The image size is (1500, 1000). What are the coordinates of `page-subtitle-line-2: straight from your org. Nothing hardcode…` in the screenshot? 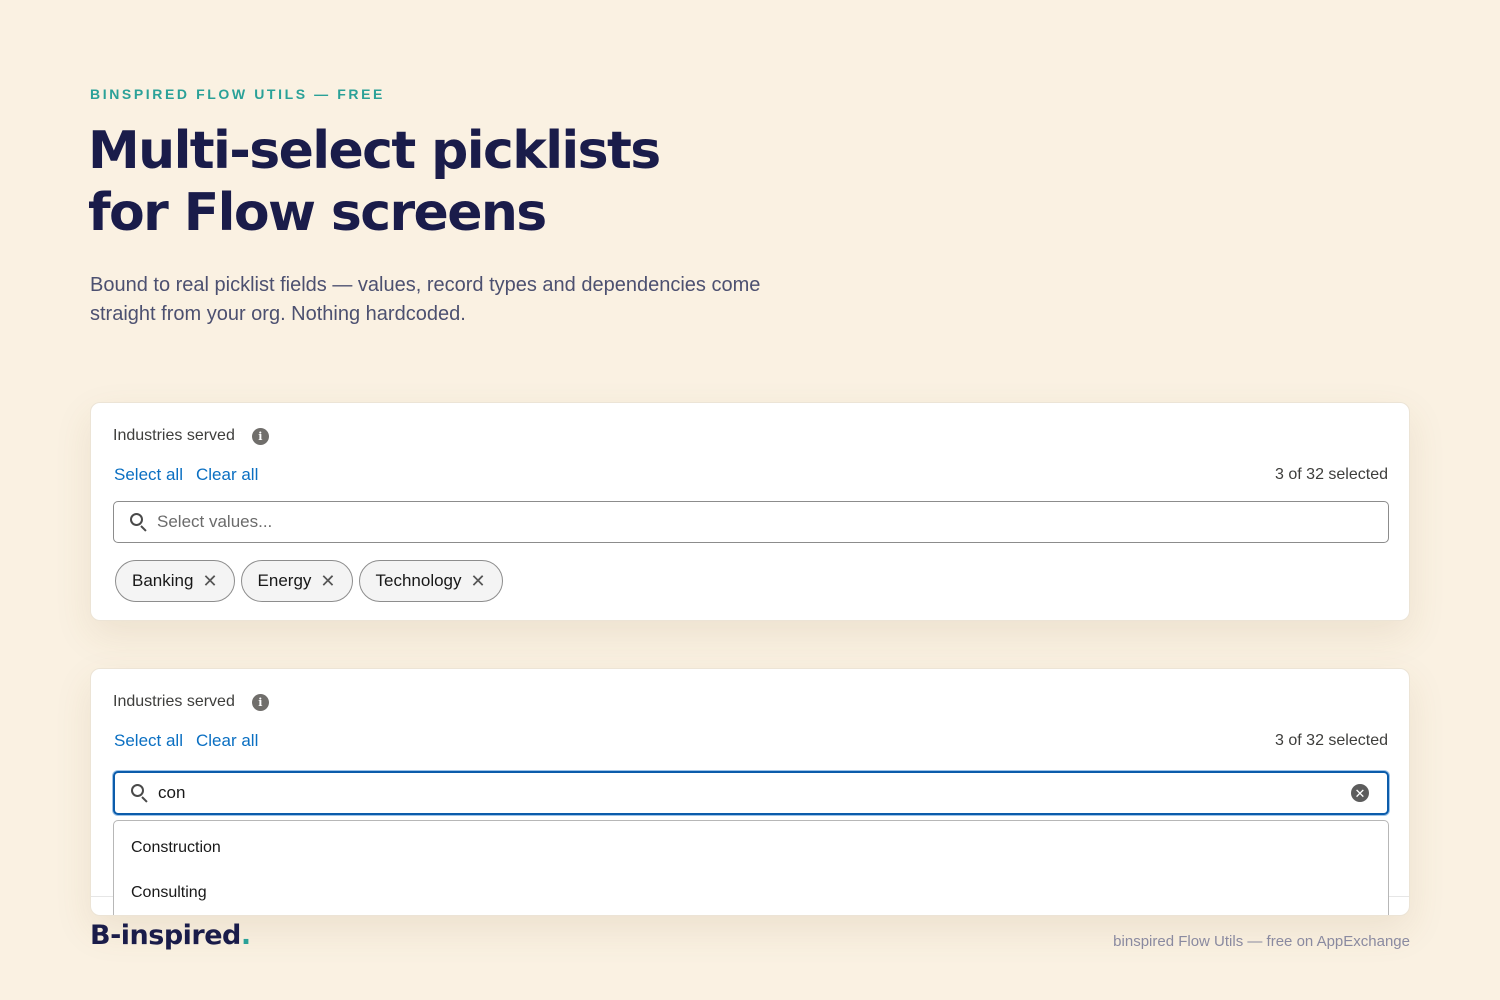 It's located at (278, 314).